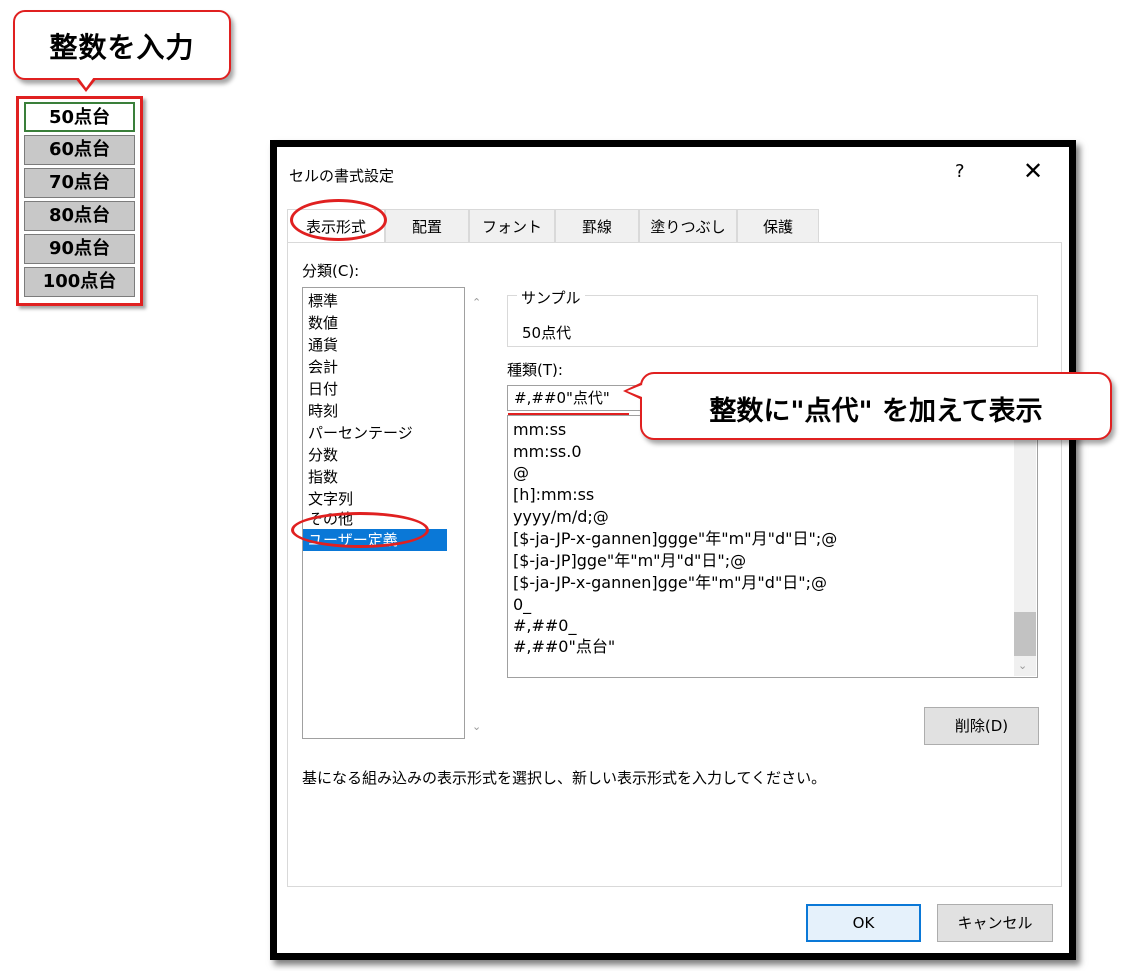 The width and height of the screenshot is (1125, 971). Describe the element at coordinates (561, 517) in the screenshot. I see `type-list-item: yyyy/m/d;@` at that location.